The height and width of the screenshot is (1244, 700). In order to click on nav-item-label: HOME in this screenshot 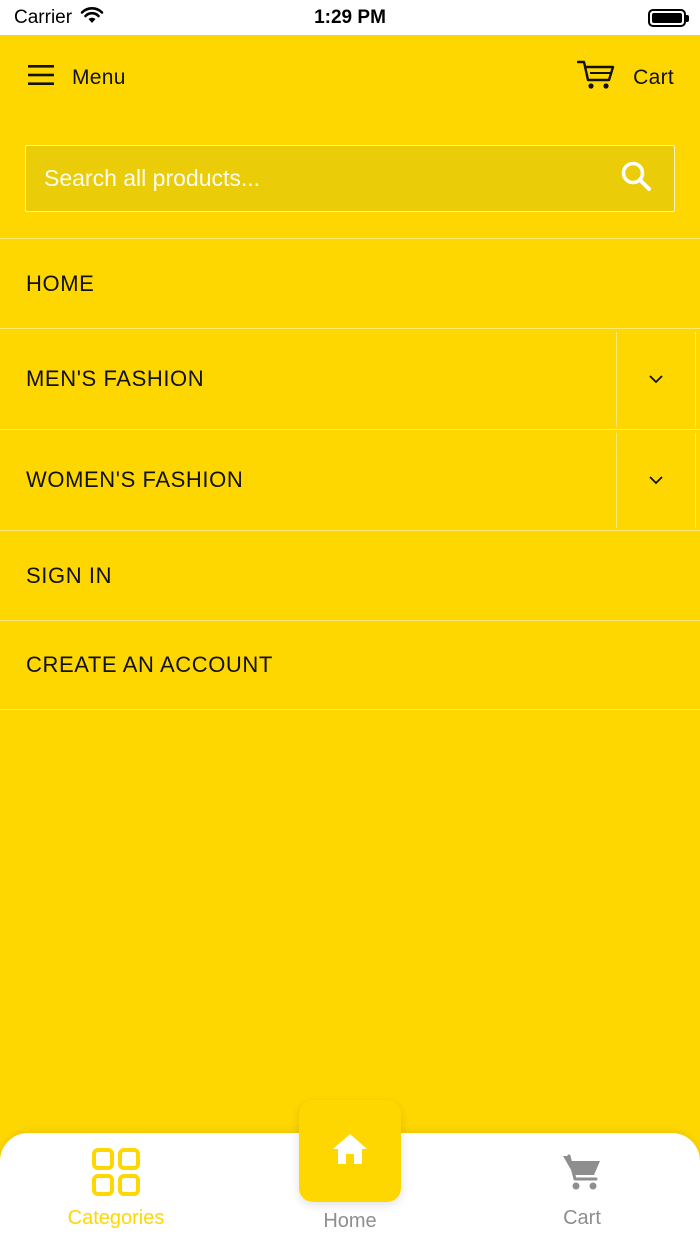, I will do `click(60, 283)`.